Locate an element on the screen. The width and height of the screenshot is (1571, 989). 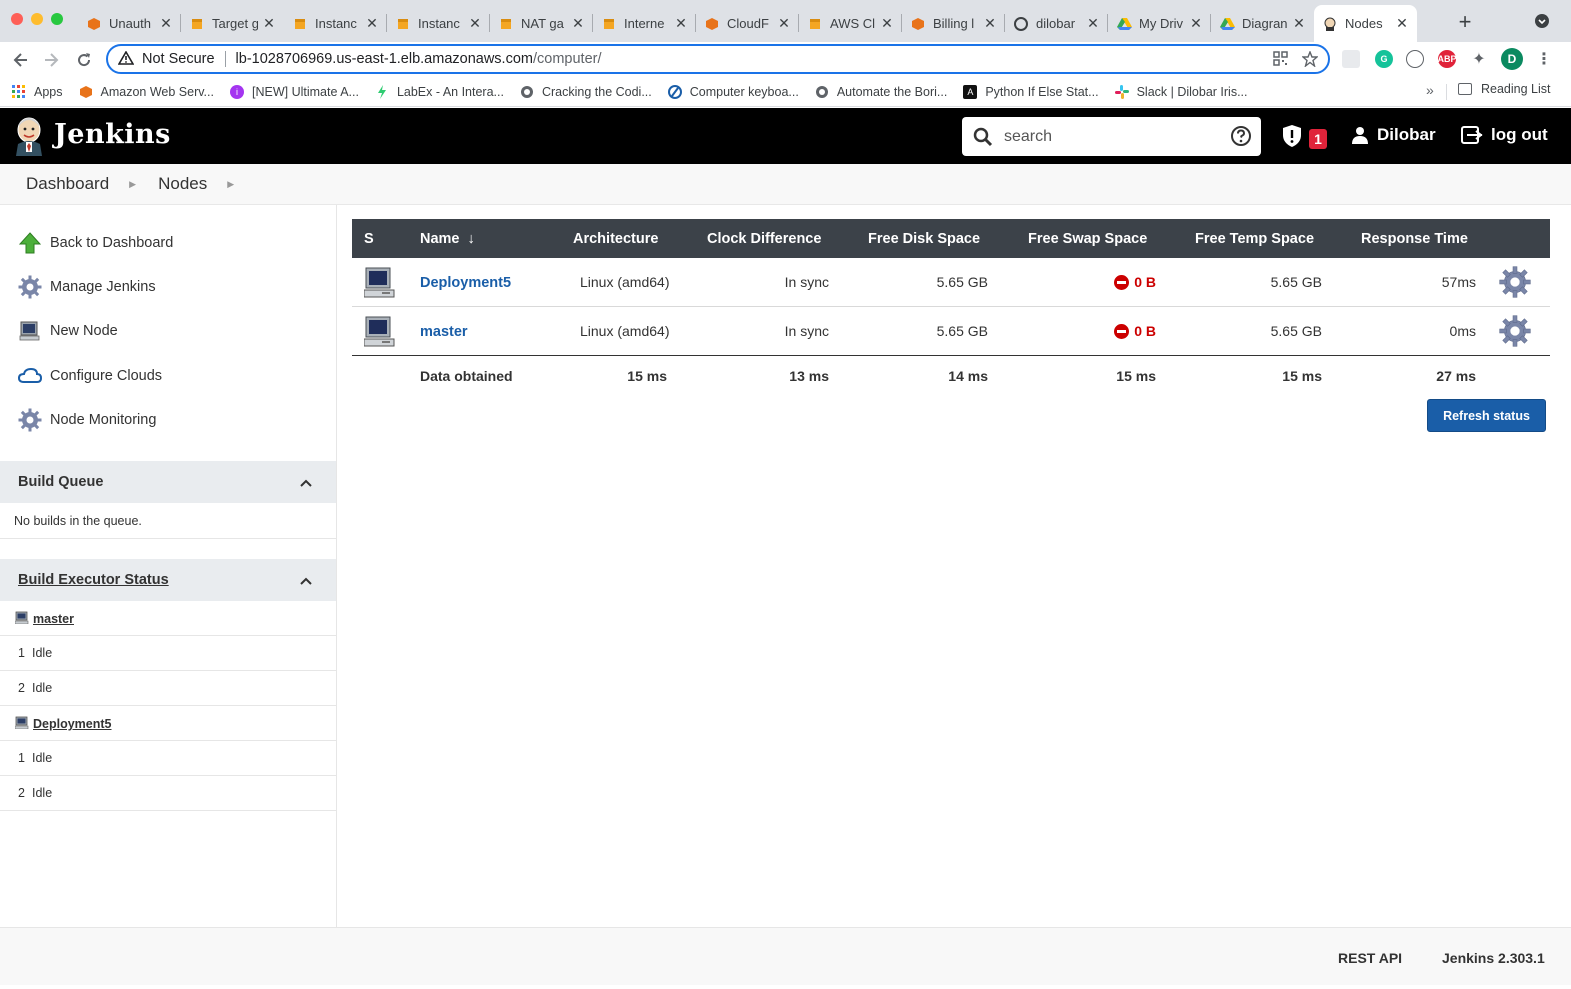
browser-tab: dilobar ✕ is located at coordinates (1056, 23).